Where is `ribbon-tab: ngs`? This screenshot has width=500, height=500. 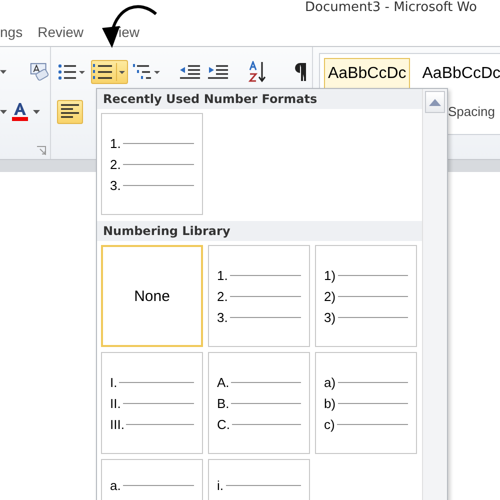
ribbon-tab: ngs is located at coordinates (11, 32).